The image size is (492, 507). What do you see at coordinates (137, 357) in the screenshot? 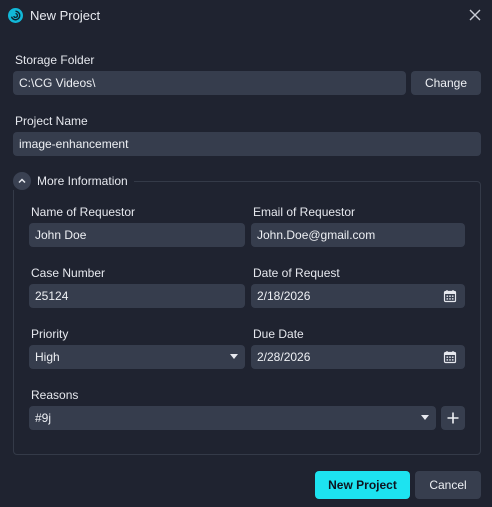
I see `priority-select: High` at bounding box center [137, 357].